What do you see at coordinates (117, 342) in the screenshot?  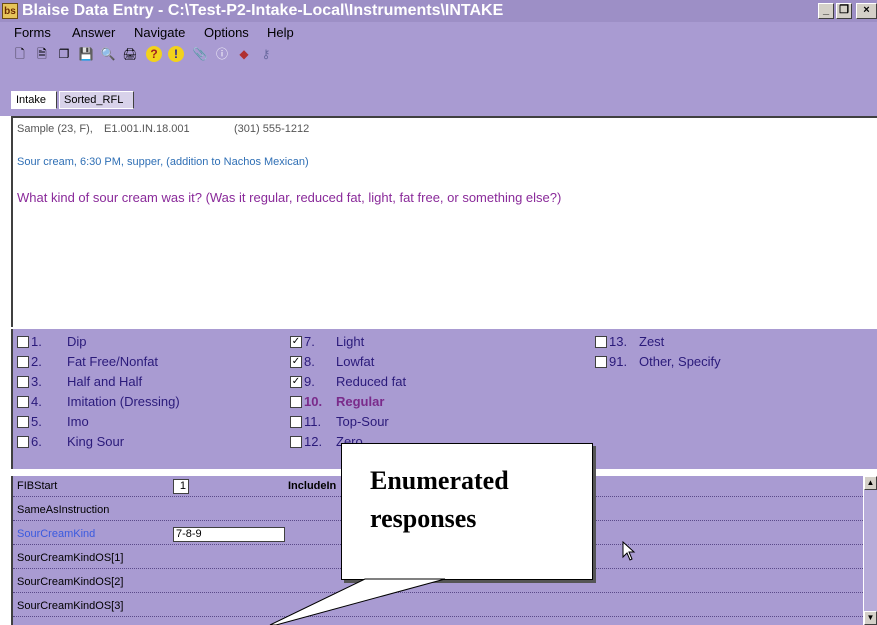 I see `option-dip: 1. Dip` at bounding box center [117, 342].